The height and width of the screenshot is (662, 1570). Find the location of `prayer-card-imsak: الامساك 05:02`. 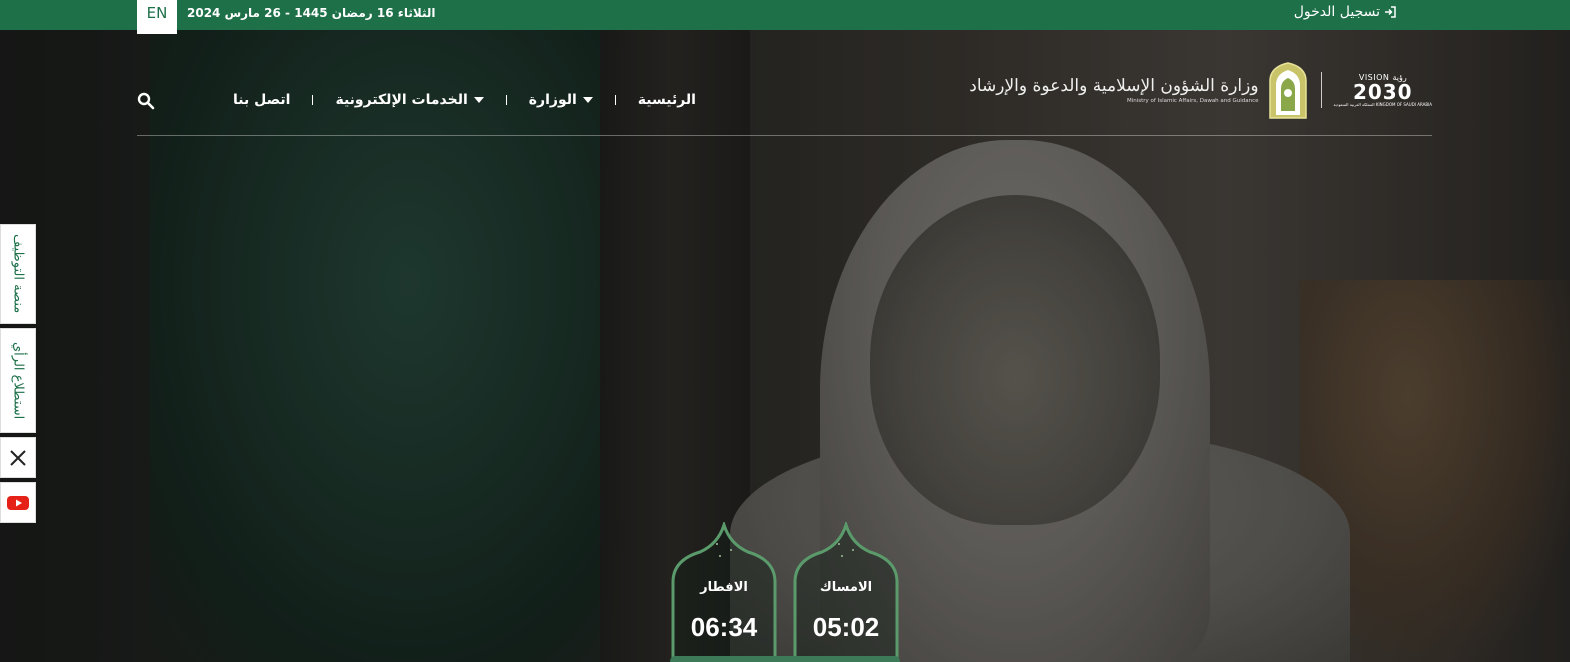

prayer-card-imsak: الامساك 05:02 is located at coordinates (846, 592).